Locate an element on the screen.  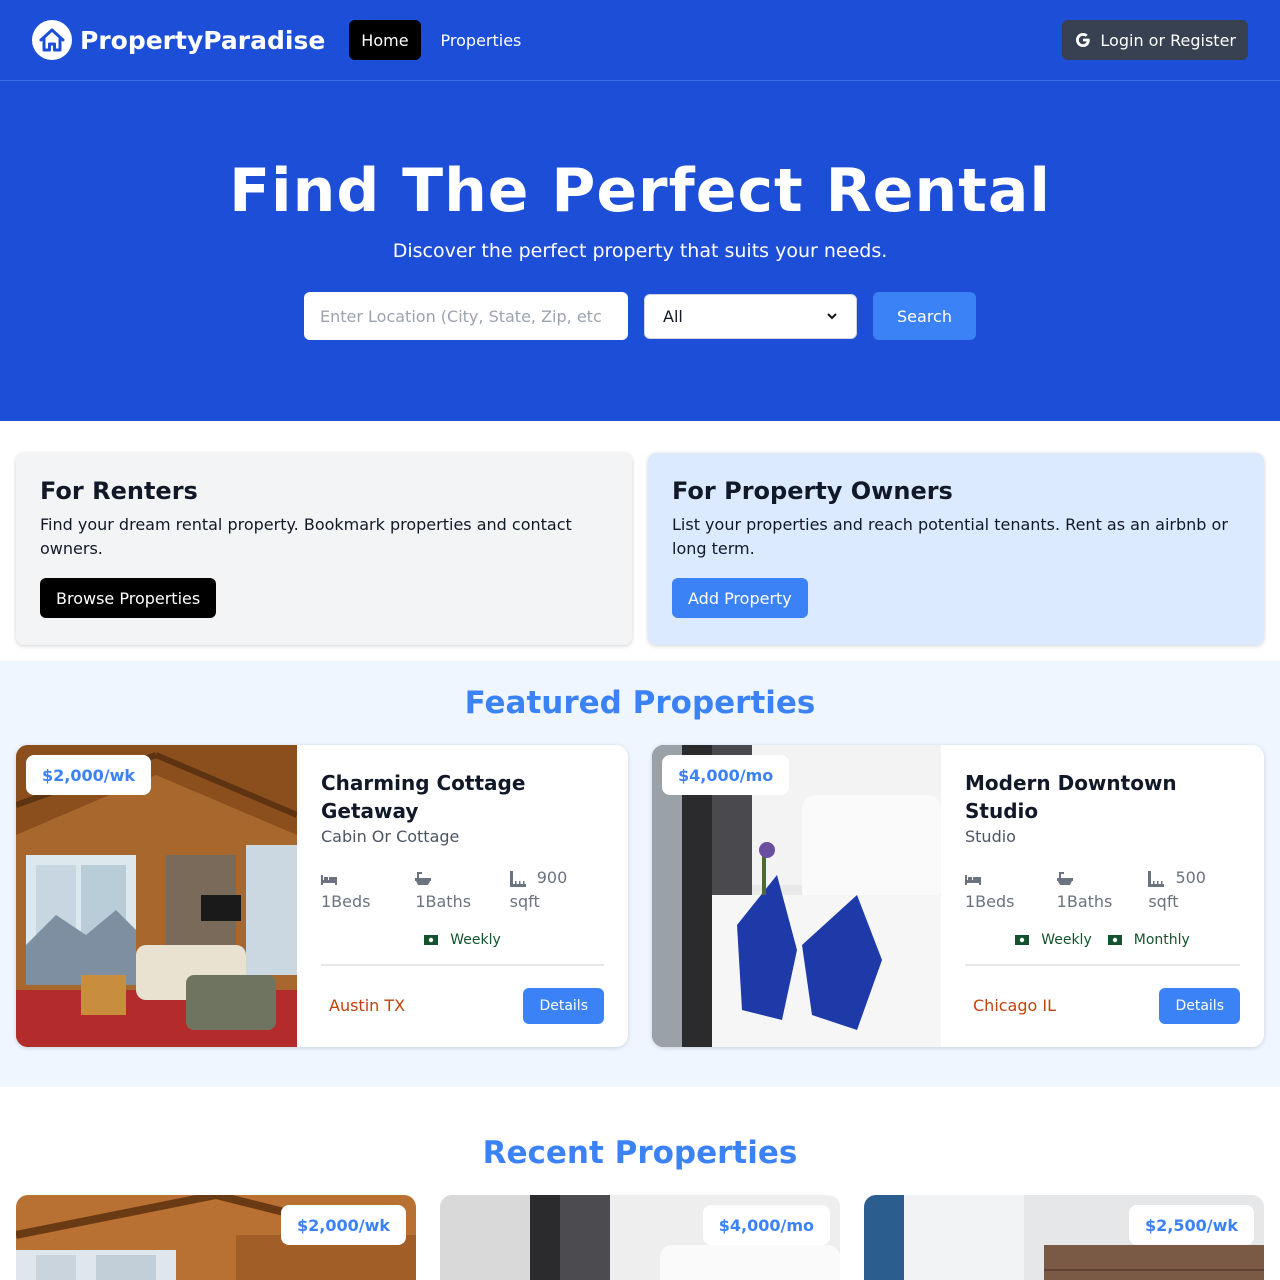
recent-property-card: $2,500/wk is located at coordinates (1064, 1237).